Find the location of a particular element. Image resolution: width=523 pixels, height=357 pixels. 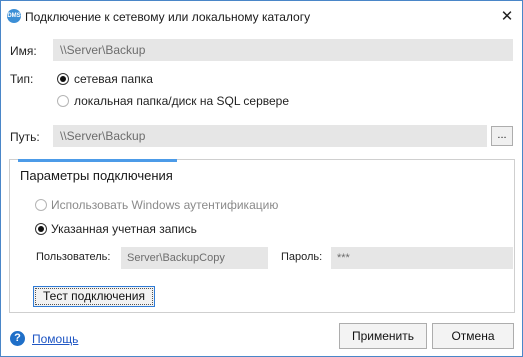

radio-windows-auth-label: Использовать Windows аутентификацию is located at coordinates (164, 205).